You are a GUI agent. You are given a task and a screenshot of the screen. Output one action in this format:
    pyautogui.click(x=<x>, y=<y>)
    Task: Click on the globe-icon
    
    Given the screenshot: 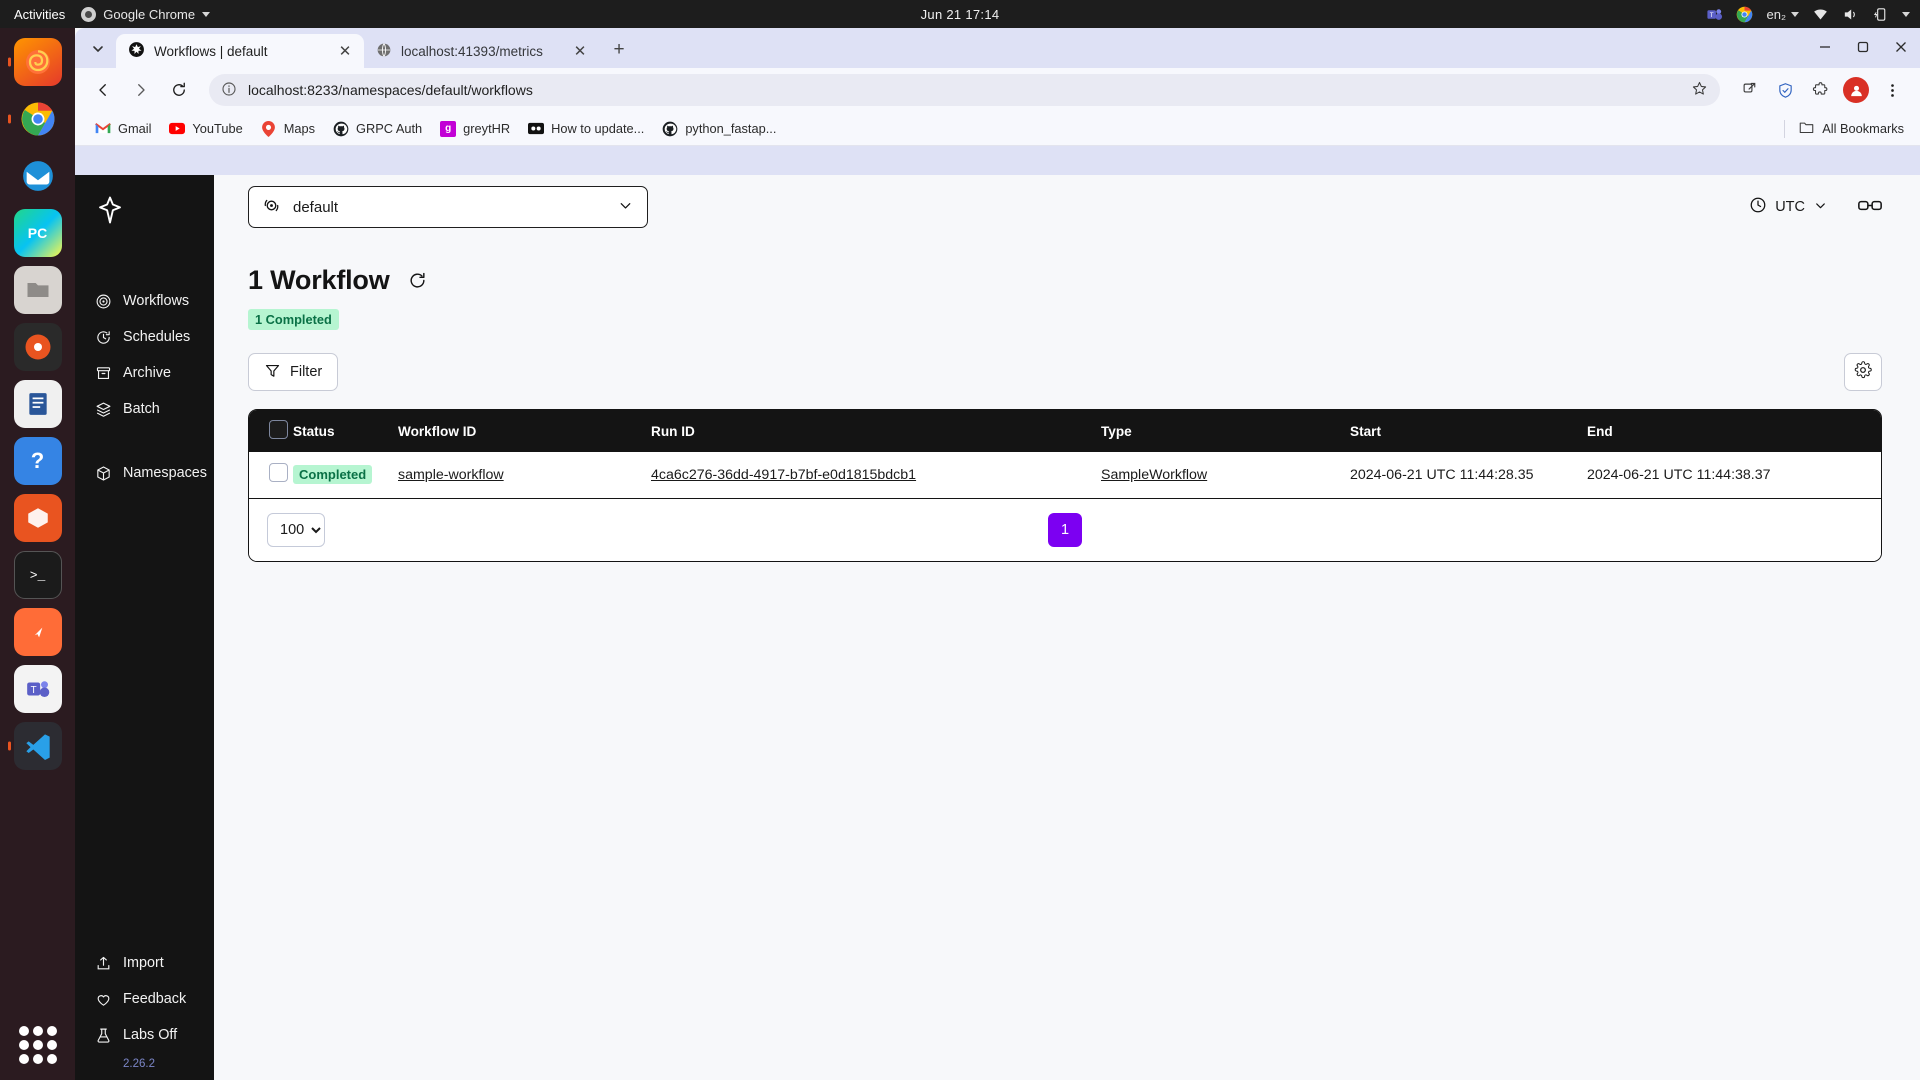 What is the action you would take?
    pyautogui.click(x=384, y=51)
    